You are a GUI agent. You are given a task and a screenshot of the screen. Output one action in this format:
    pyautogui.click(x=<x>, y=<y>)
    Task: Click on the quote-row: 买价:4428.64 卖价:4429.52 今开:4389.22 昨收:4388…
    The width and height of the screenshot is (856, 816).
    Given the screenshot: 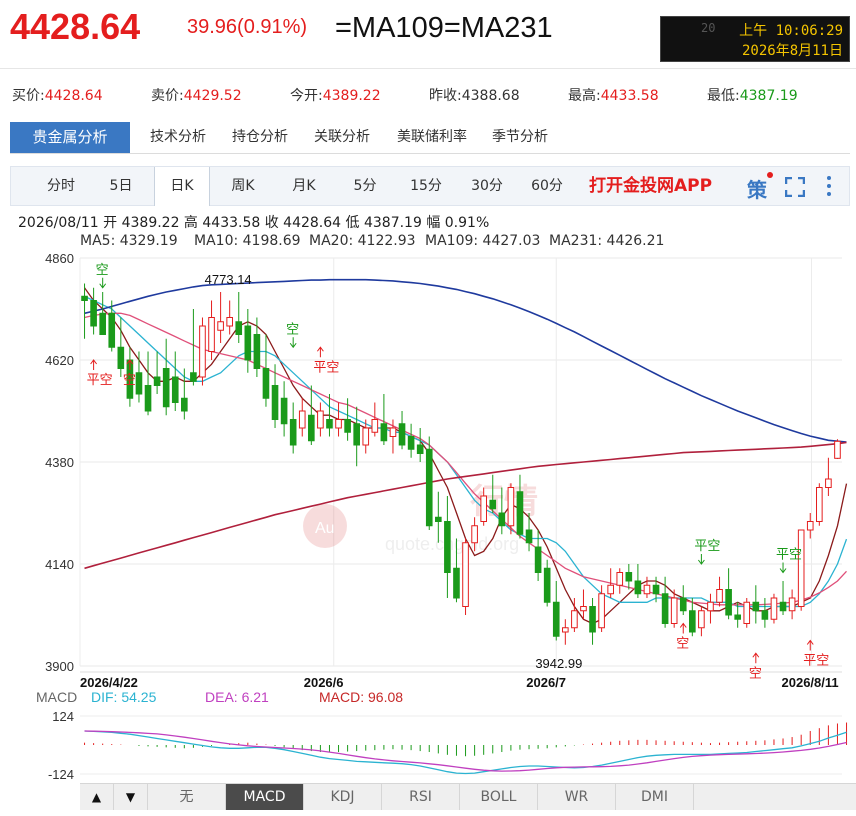 What is the action you would take?
    pyautogui.click(x=429, y=95)
    